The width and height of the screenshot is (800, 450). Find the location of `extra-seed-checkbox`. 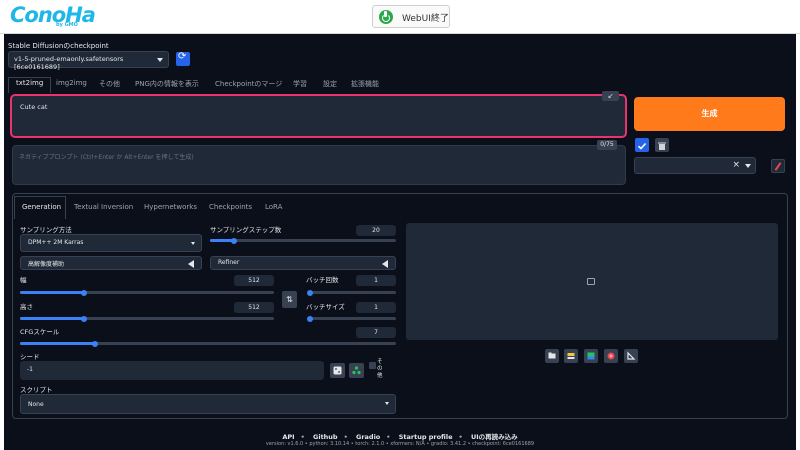

extra-seed-checkbox is located at coordinates (372, 365).